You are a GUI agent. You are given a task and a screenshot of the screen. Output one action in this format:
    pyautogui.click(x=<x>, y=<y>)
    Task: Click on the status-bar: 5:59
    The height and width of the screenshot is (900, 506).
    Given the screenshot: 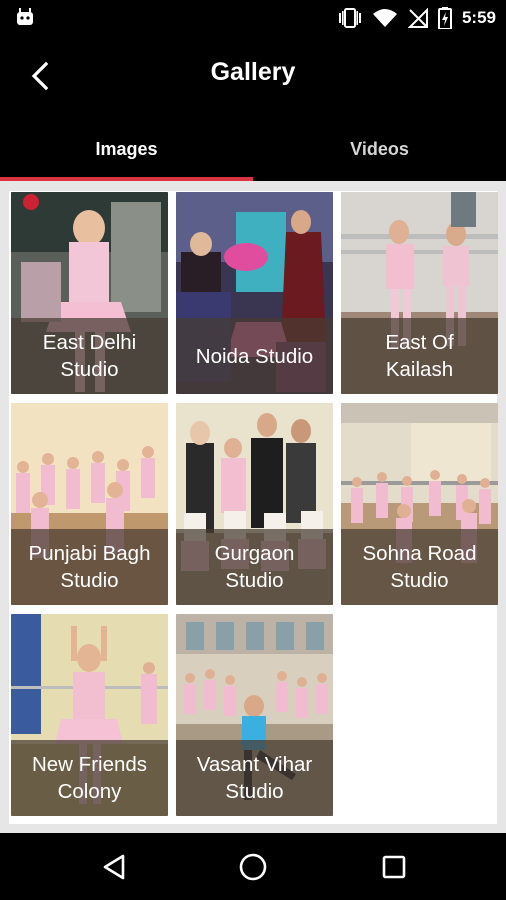 What is the action you would take?
    pyautogui.click(x=253, y=18)
    